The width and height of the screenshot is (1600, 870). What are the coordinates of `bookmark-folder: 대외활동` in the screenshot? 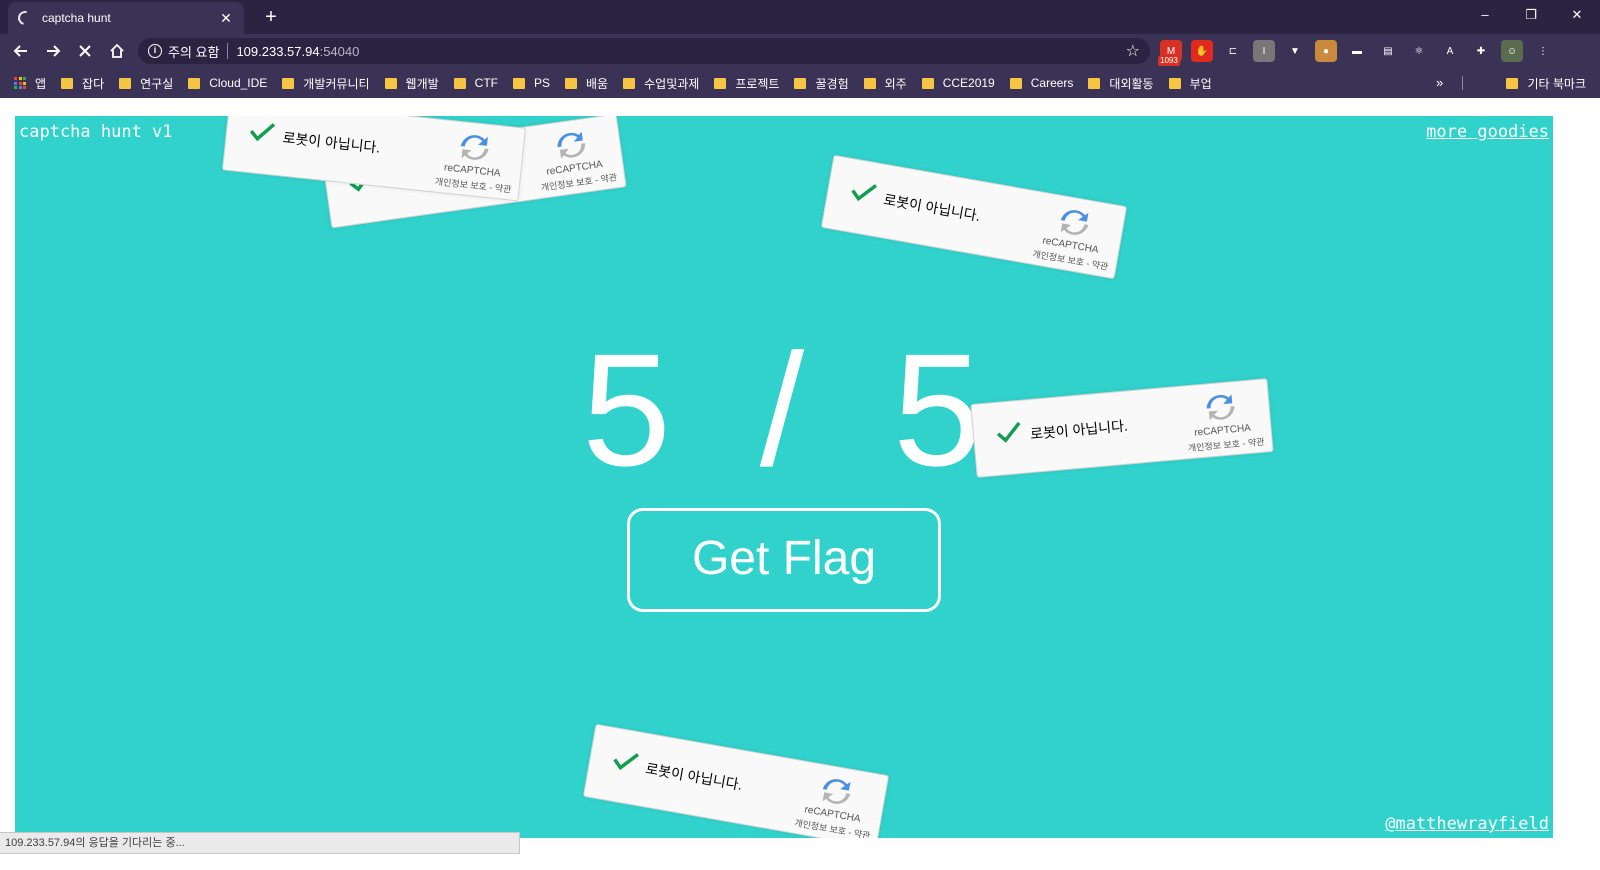 It's located at (1121, 83).